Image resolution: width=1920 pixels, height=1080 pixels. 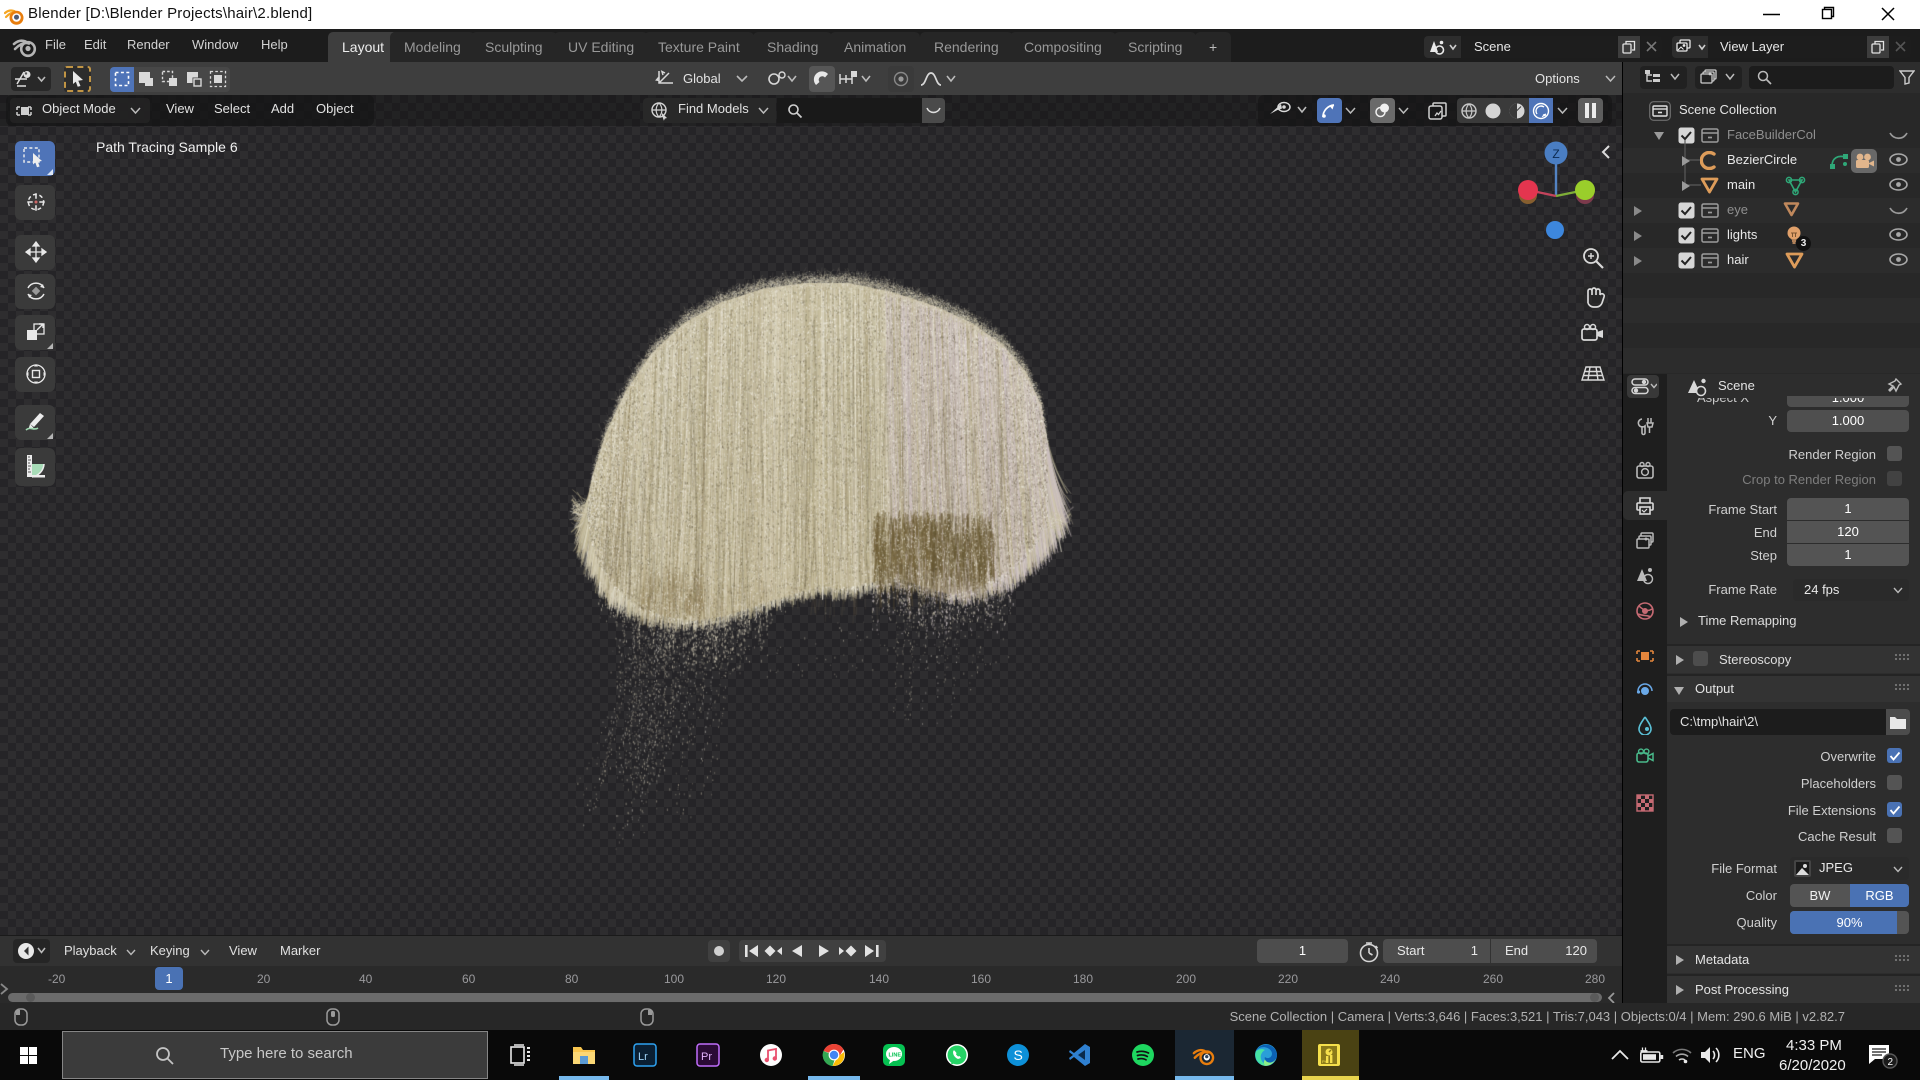 I want to click on svg-text: S, so click(x=1018, y=1055).